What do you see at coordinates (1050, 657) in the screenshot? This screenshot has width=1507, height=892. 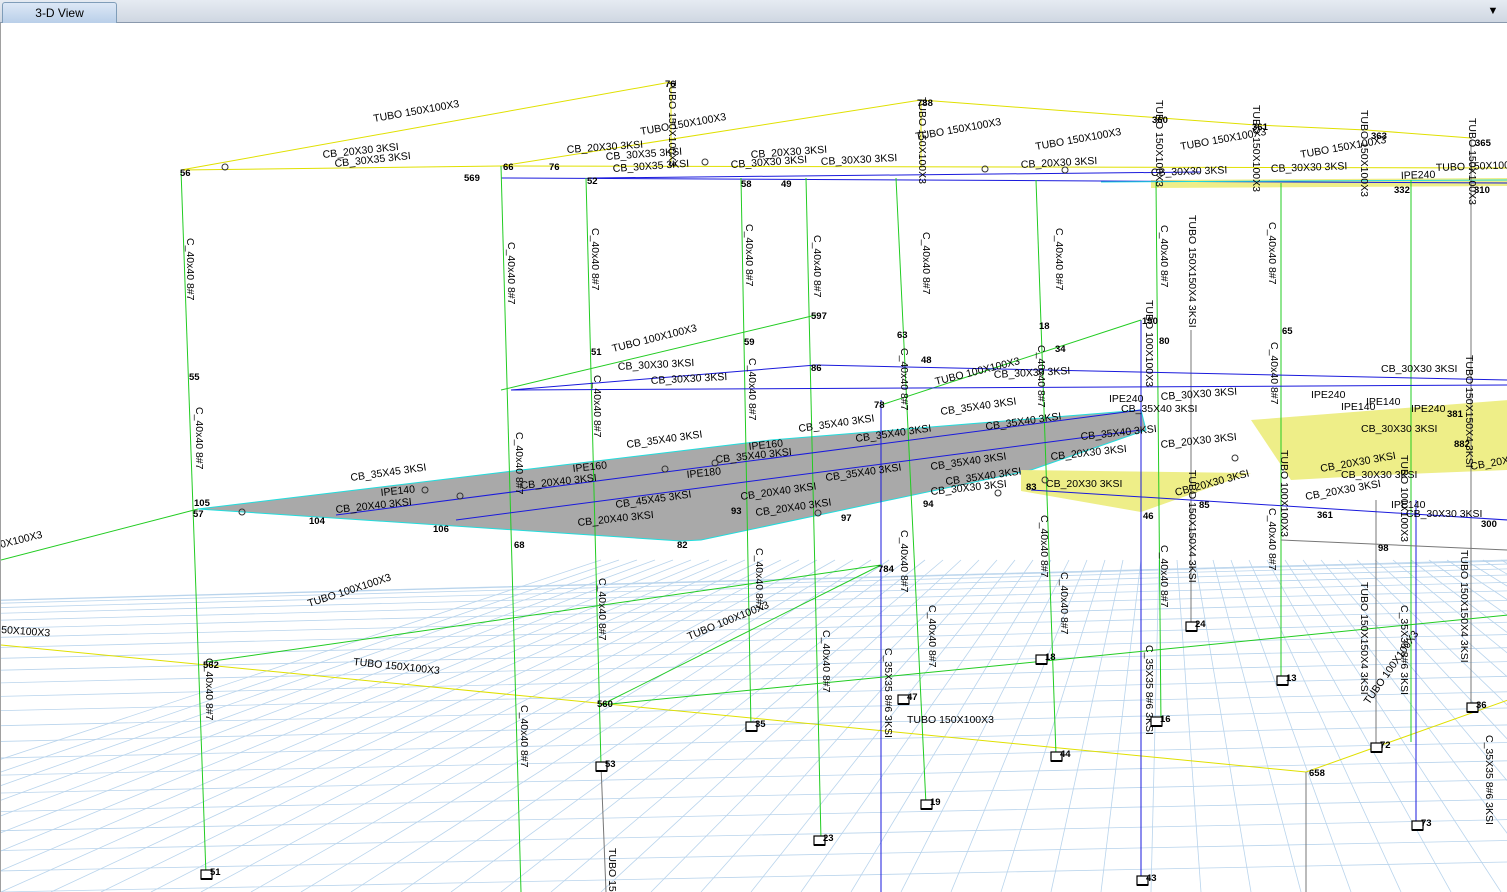 I see `support-label: 18` at bounding box center [1050, 657].